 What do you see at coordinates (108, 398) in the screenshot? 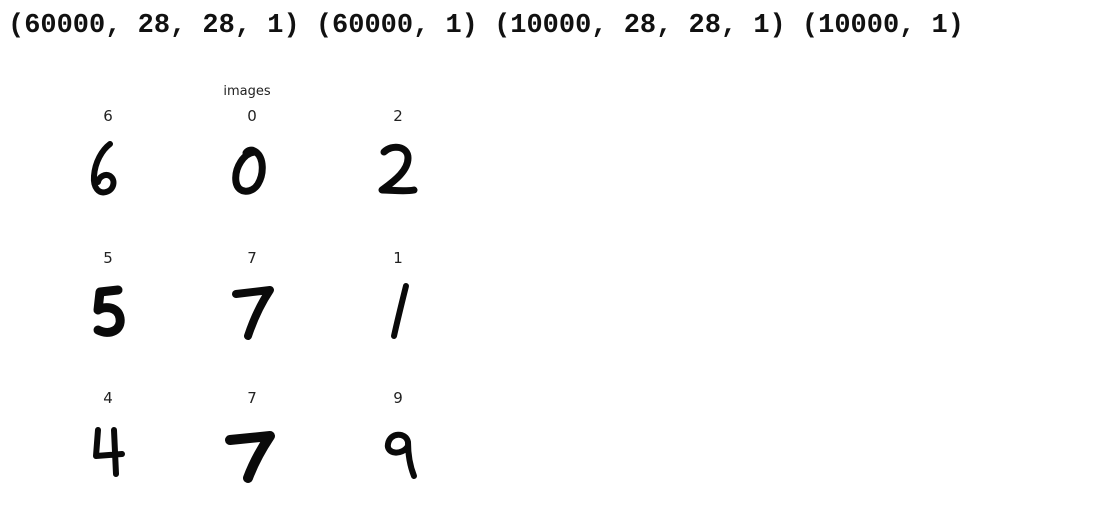
I see `digit-label: 4` at bounding box center [108, 398].